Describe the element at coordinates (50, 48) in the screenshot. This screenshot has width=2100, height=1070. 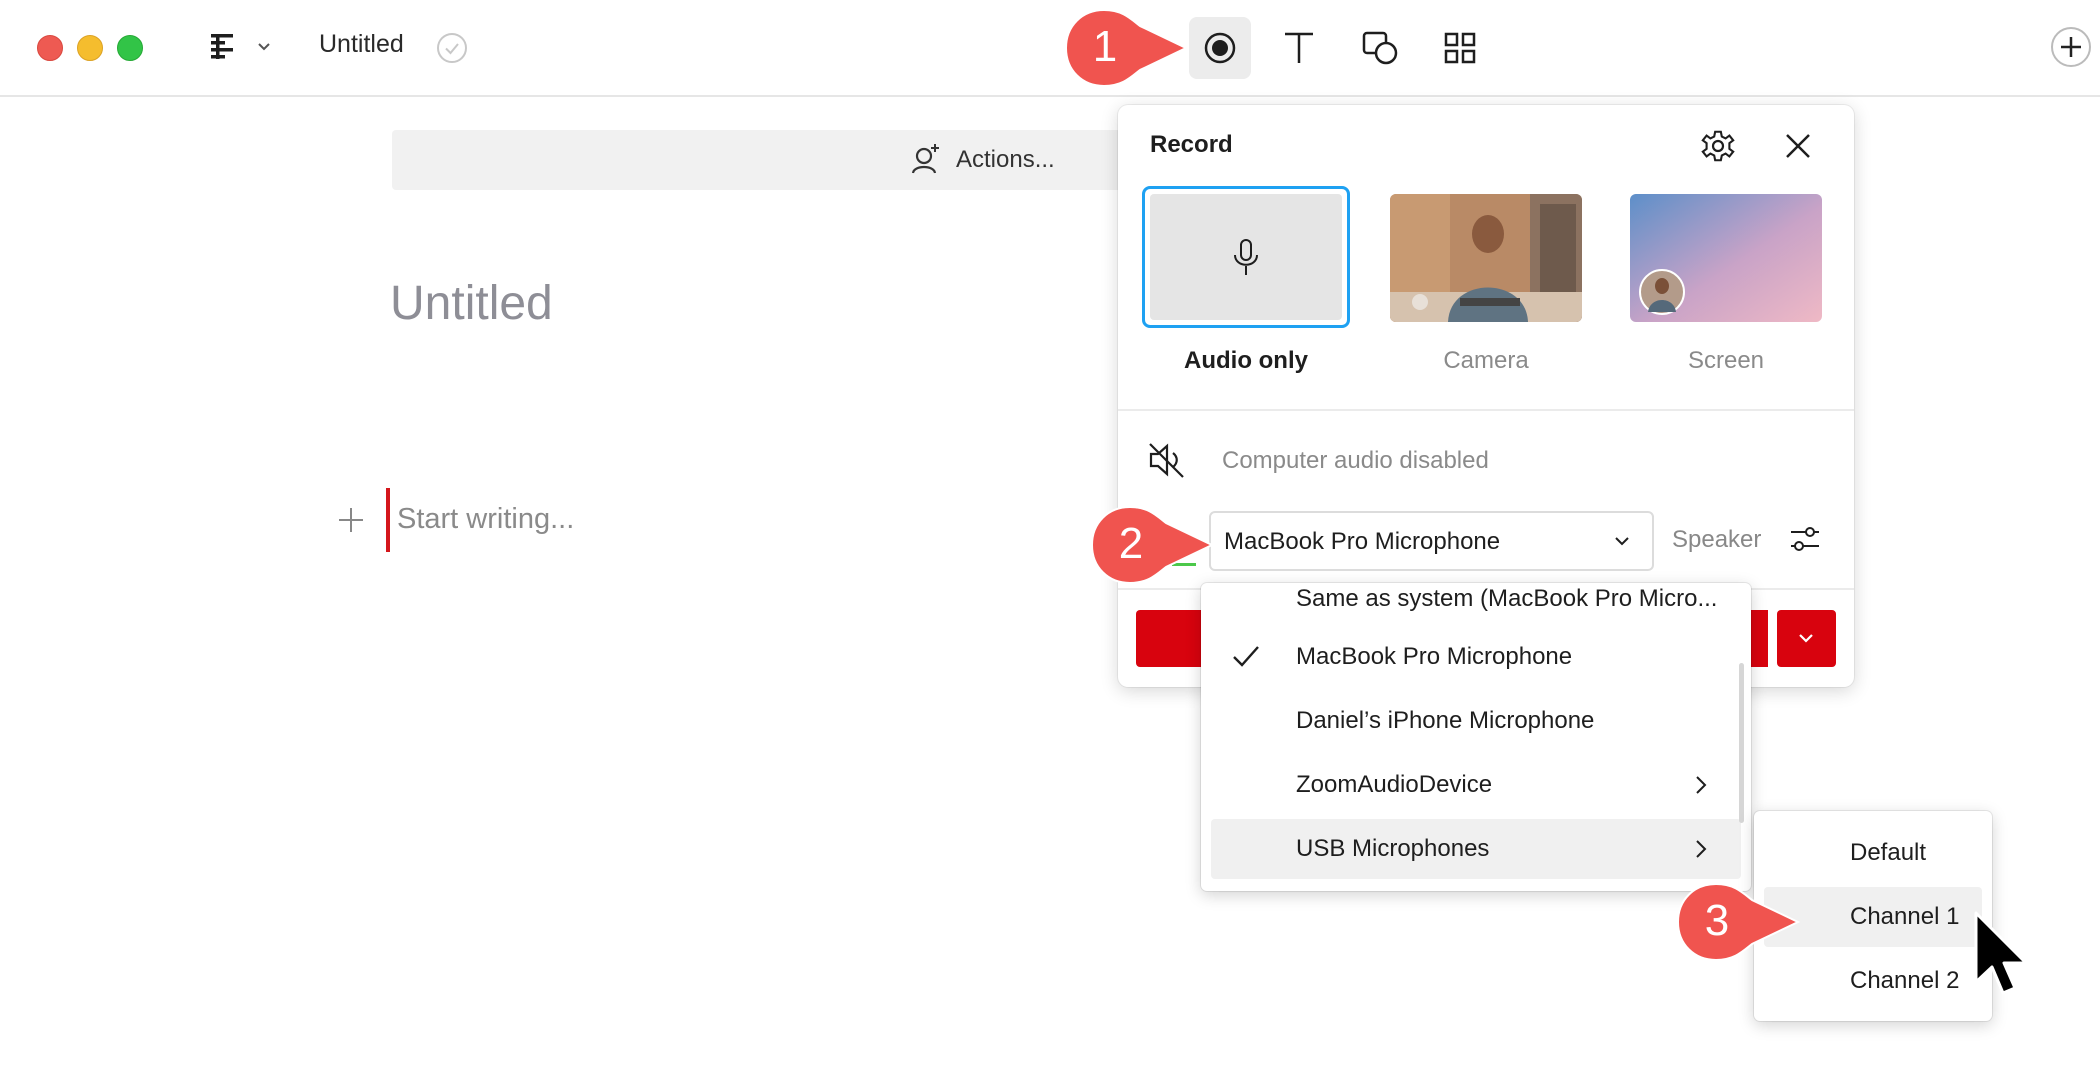
I see `close-window-button` at that location.